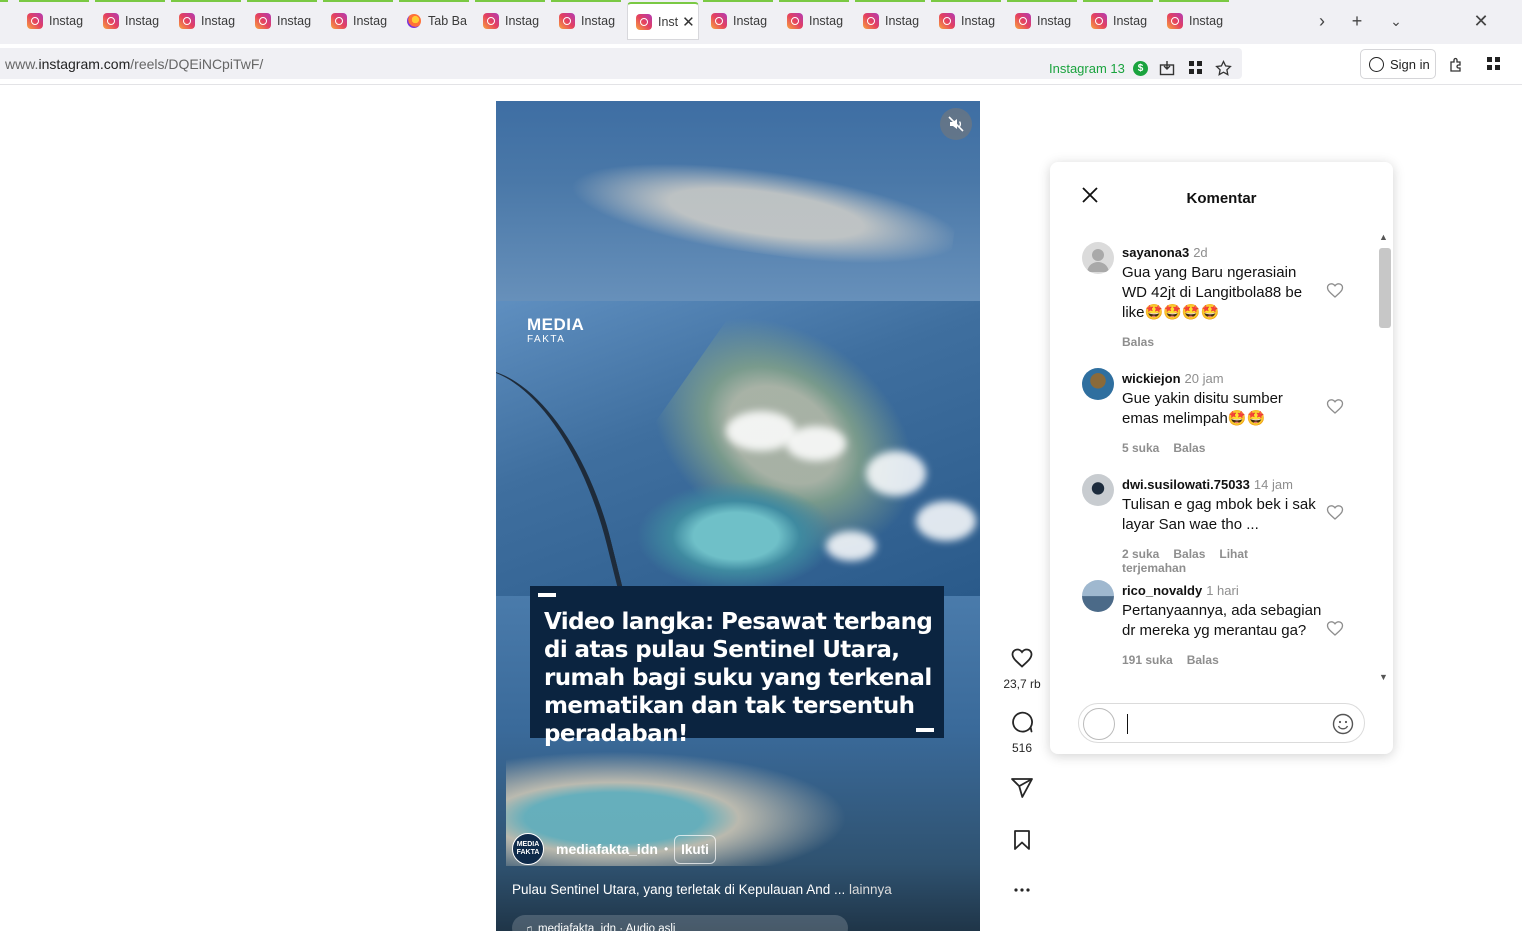  What do you see at coordinates (1357, 21) in the screenshot?
I see `new-tab-button: +` at bounding box center [1357, 21].